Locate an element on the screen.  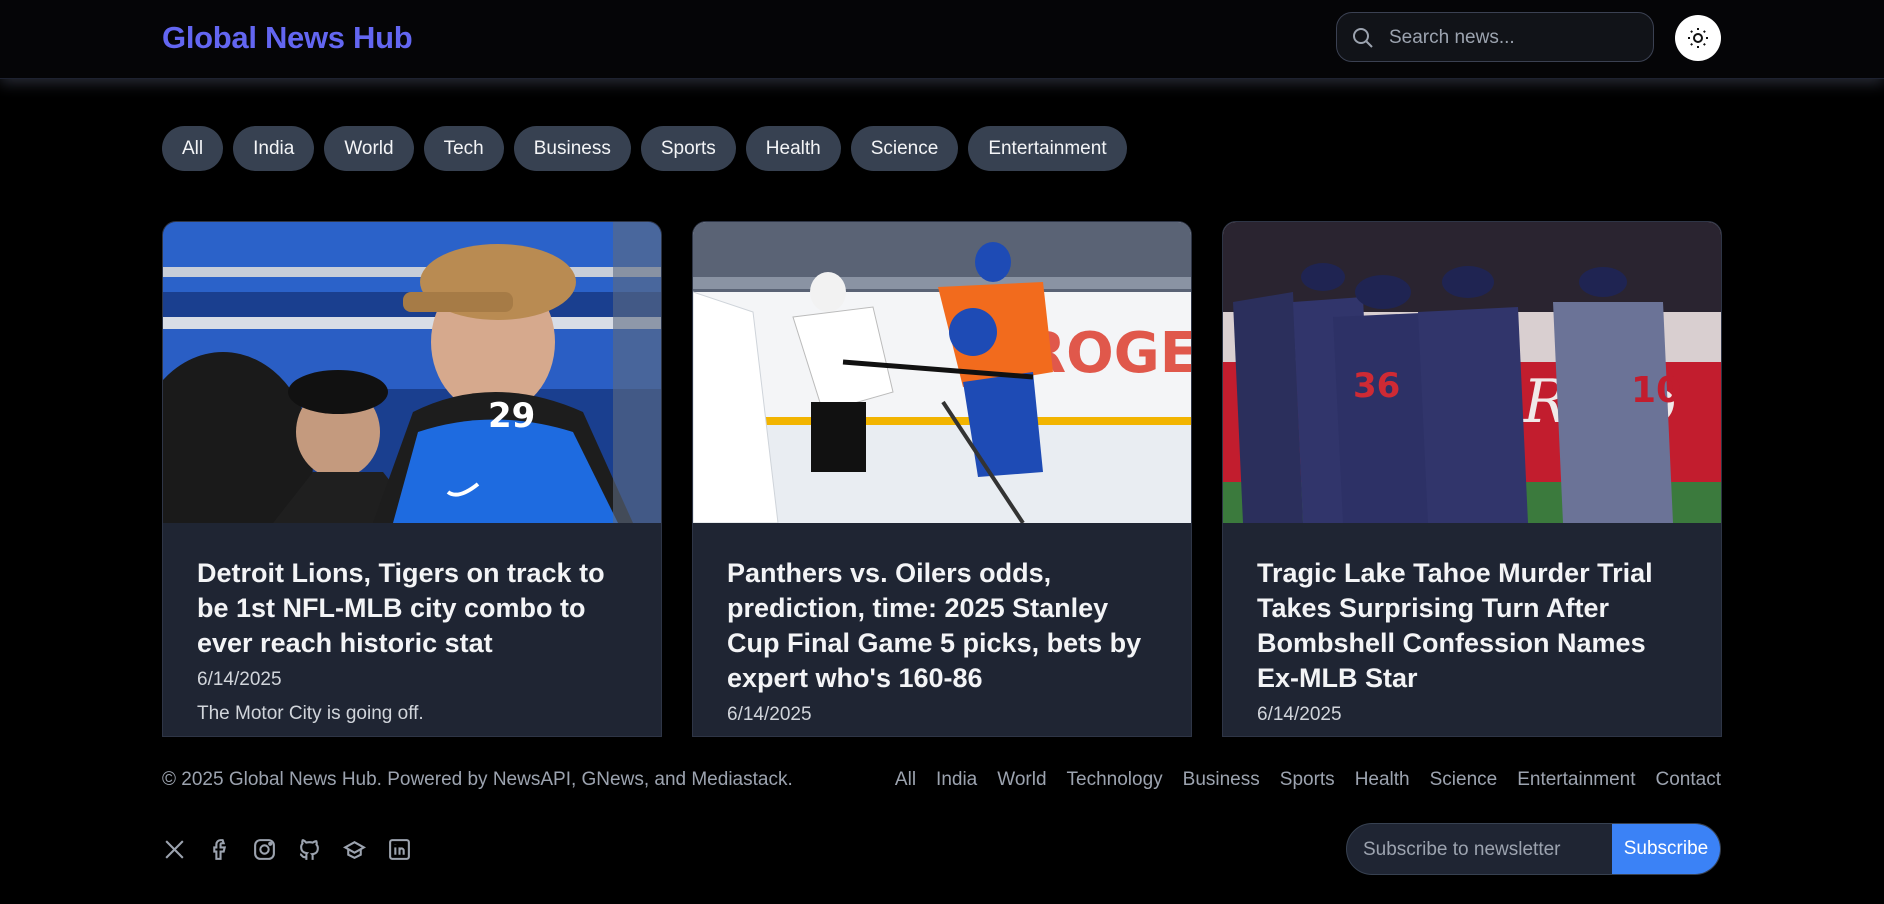
github-icon is located at coordinates (309, 849).